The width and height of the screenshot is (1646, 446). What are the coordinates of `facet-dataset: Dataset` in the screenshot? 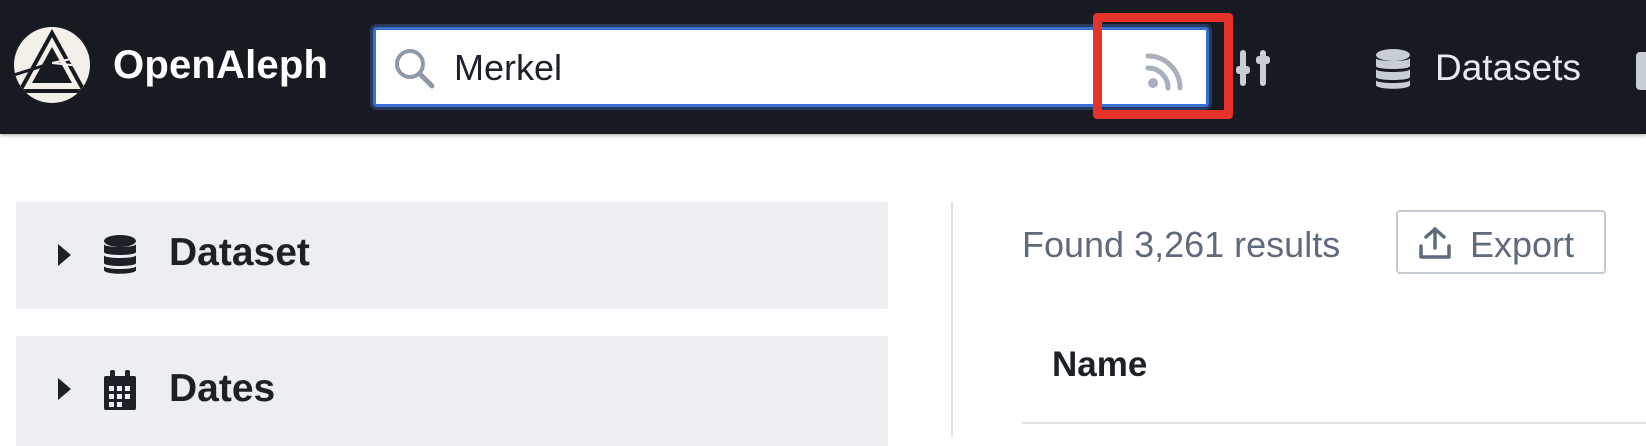 It's located at (452, 255).